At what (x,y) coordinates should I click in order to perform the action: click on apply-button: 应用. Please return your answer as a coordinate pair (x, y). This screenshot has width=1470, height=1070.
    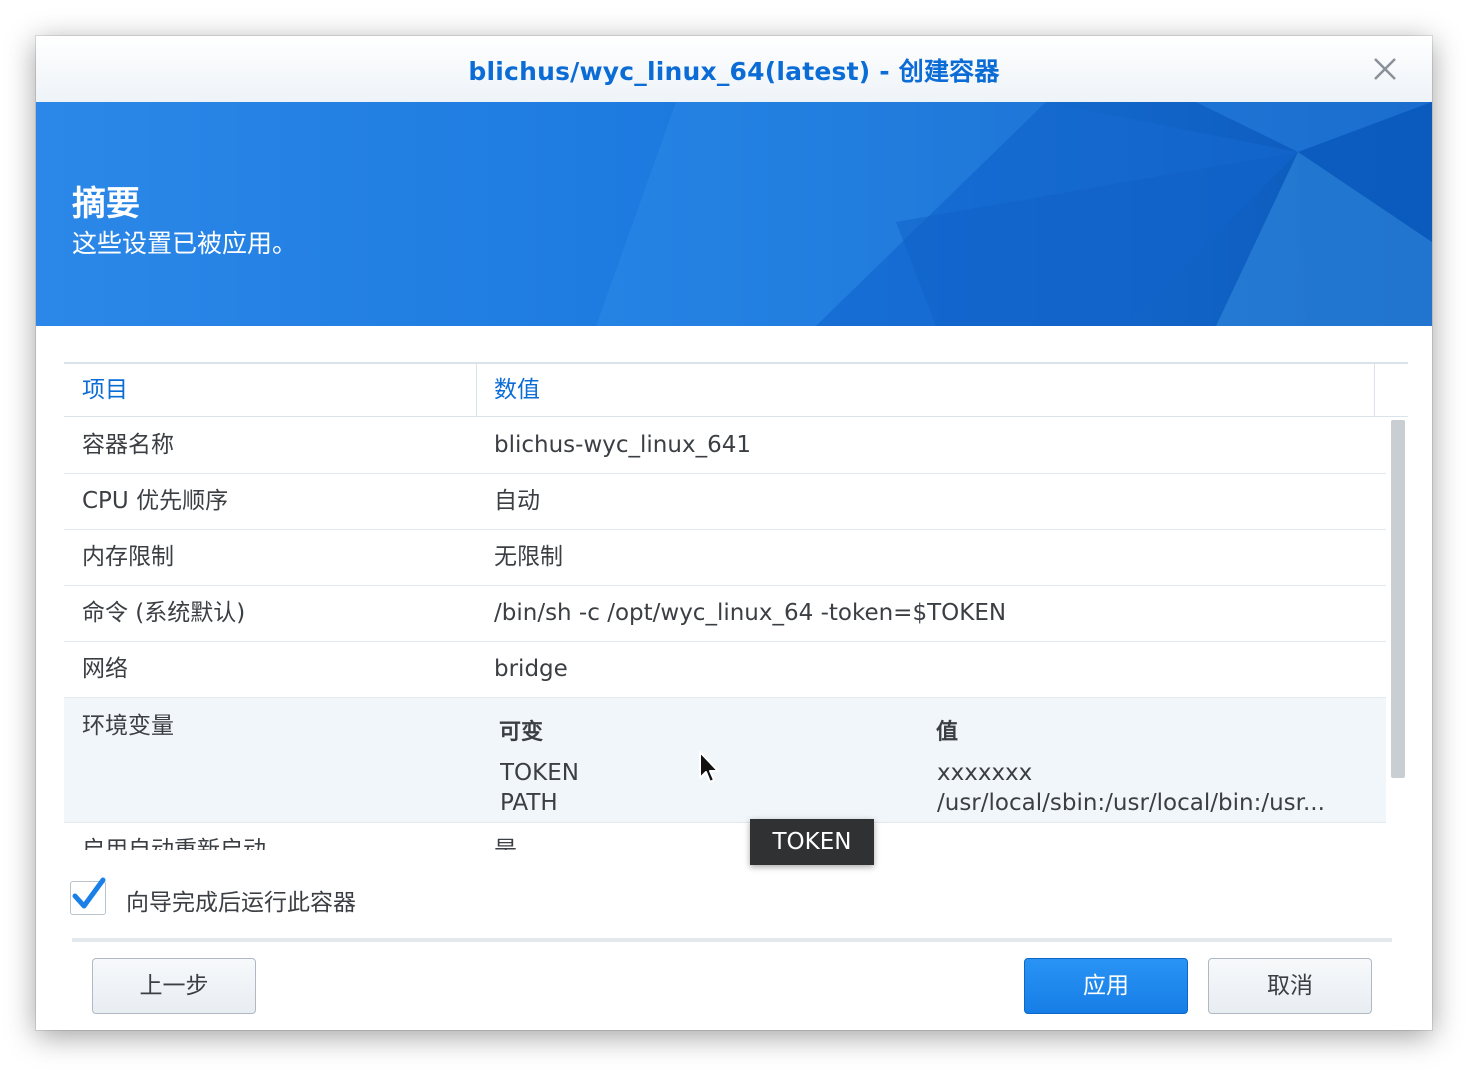
    Looking at the image, I should click on (1106, 986).